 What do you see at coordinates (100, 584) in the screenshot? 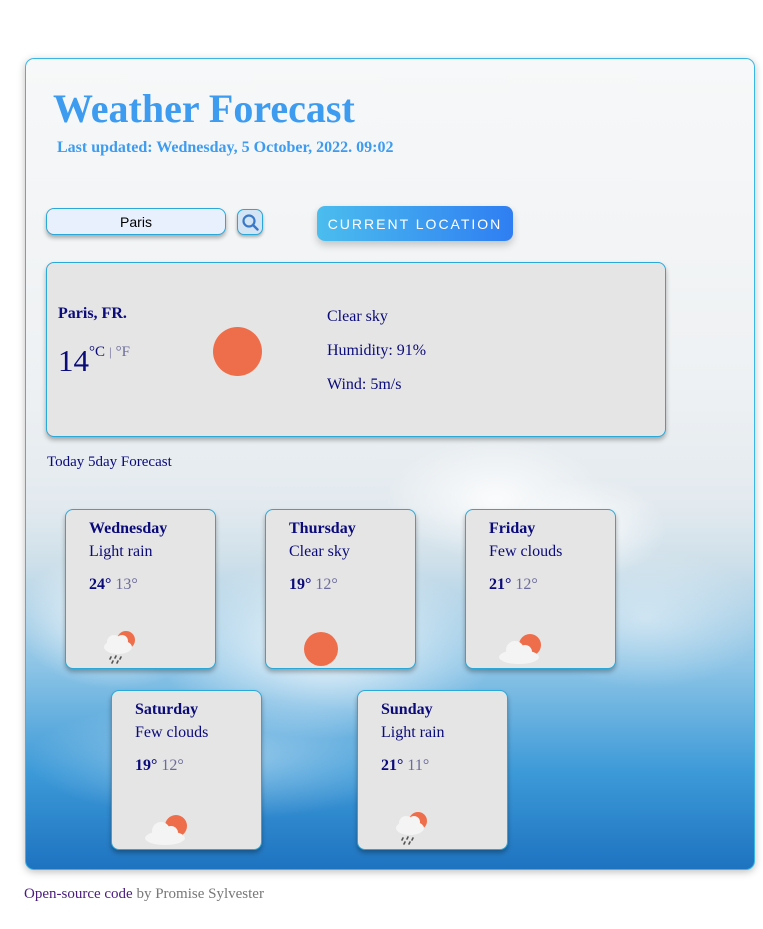
I see `forecast-high: 24°` at bounding box center [100, 584].